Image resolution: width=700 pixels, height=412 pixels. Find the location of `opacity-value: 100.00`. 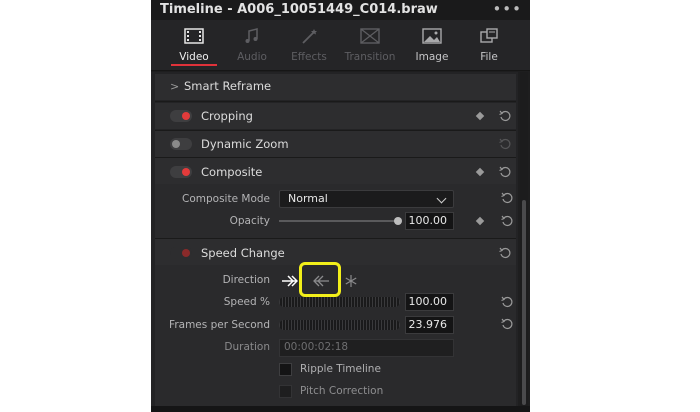

opacity-value: 100.00 is located at coordinates (428, 220).